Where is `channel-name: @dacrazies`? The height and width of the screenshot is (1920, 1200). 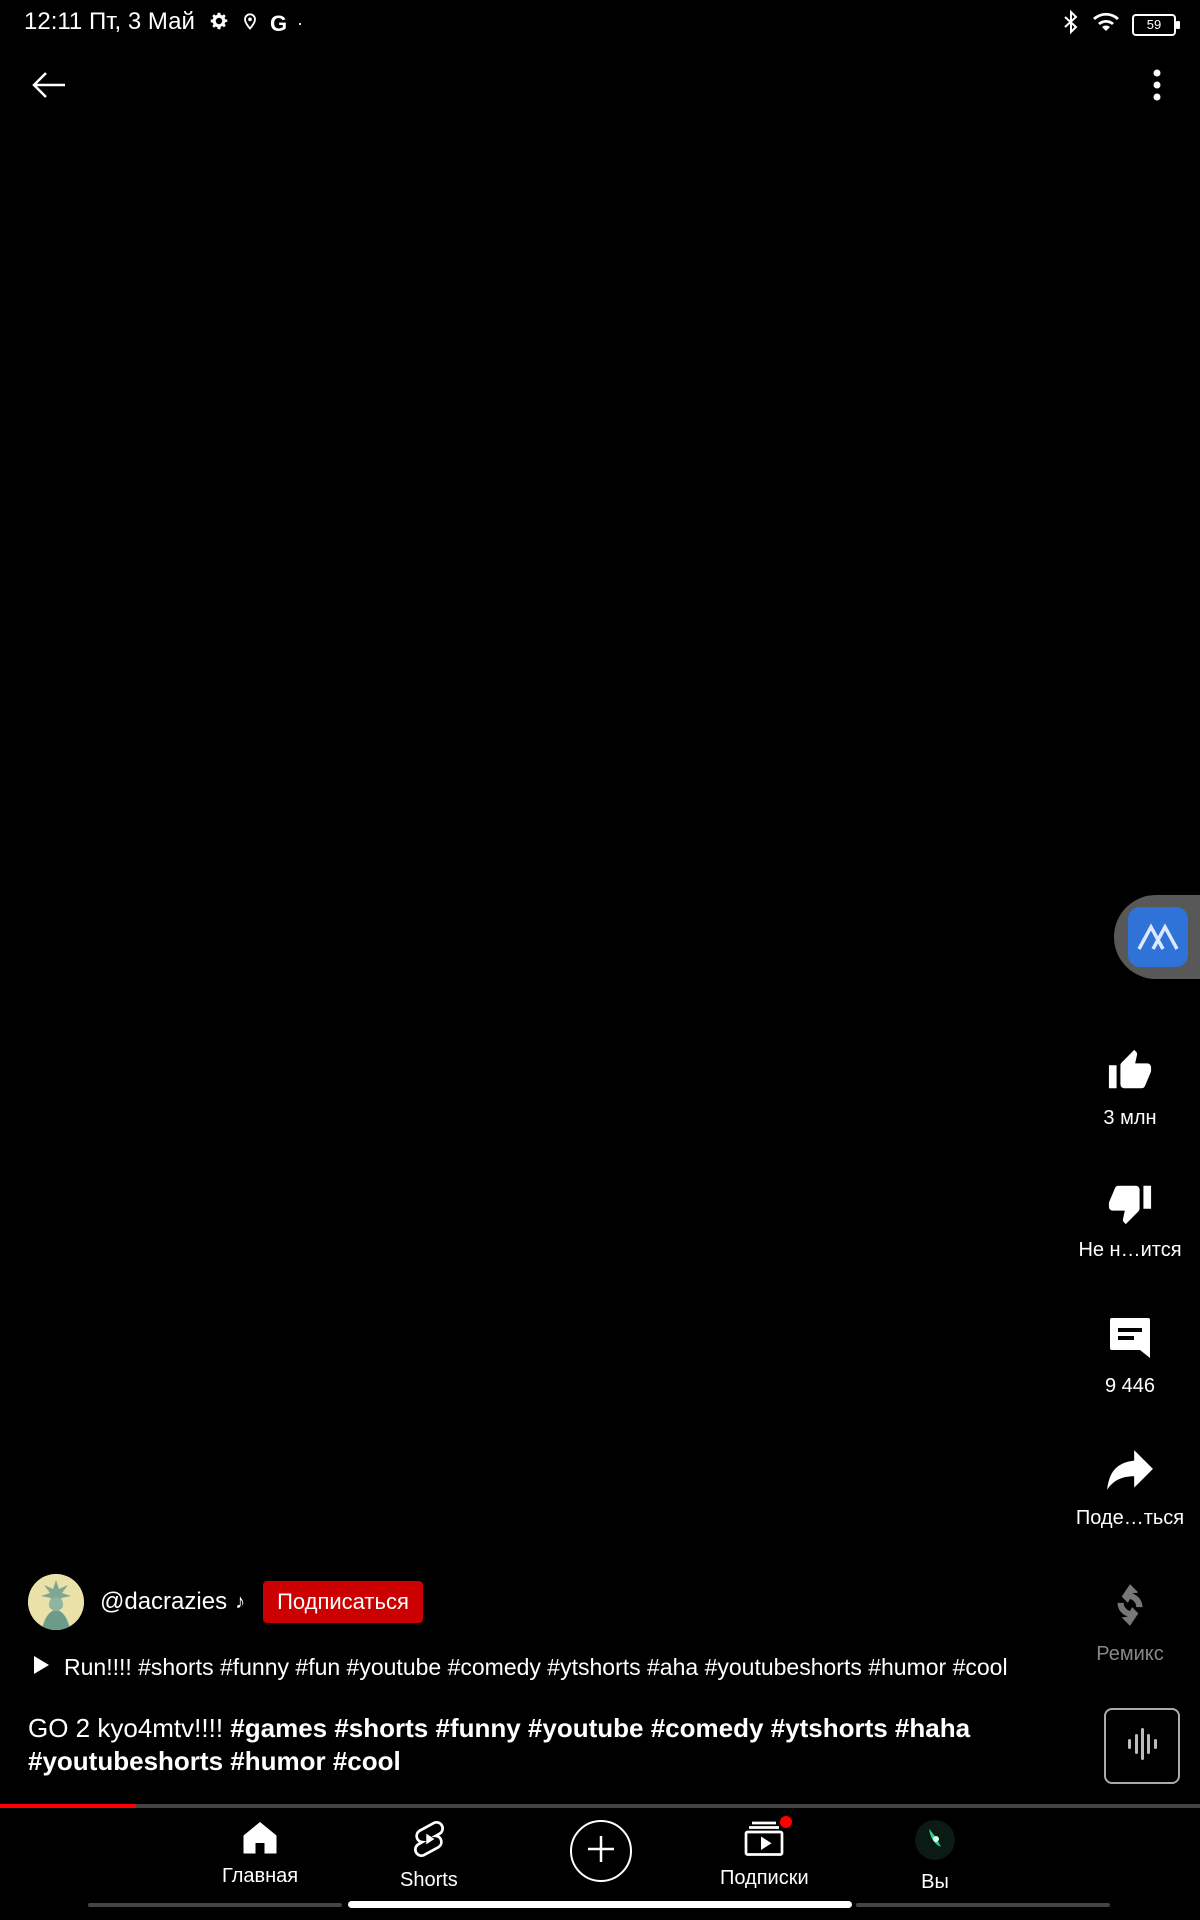
channel-name: @dacrazies is located at coordinates (163, 1602).